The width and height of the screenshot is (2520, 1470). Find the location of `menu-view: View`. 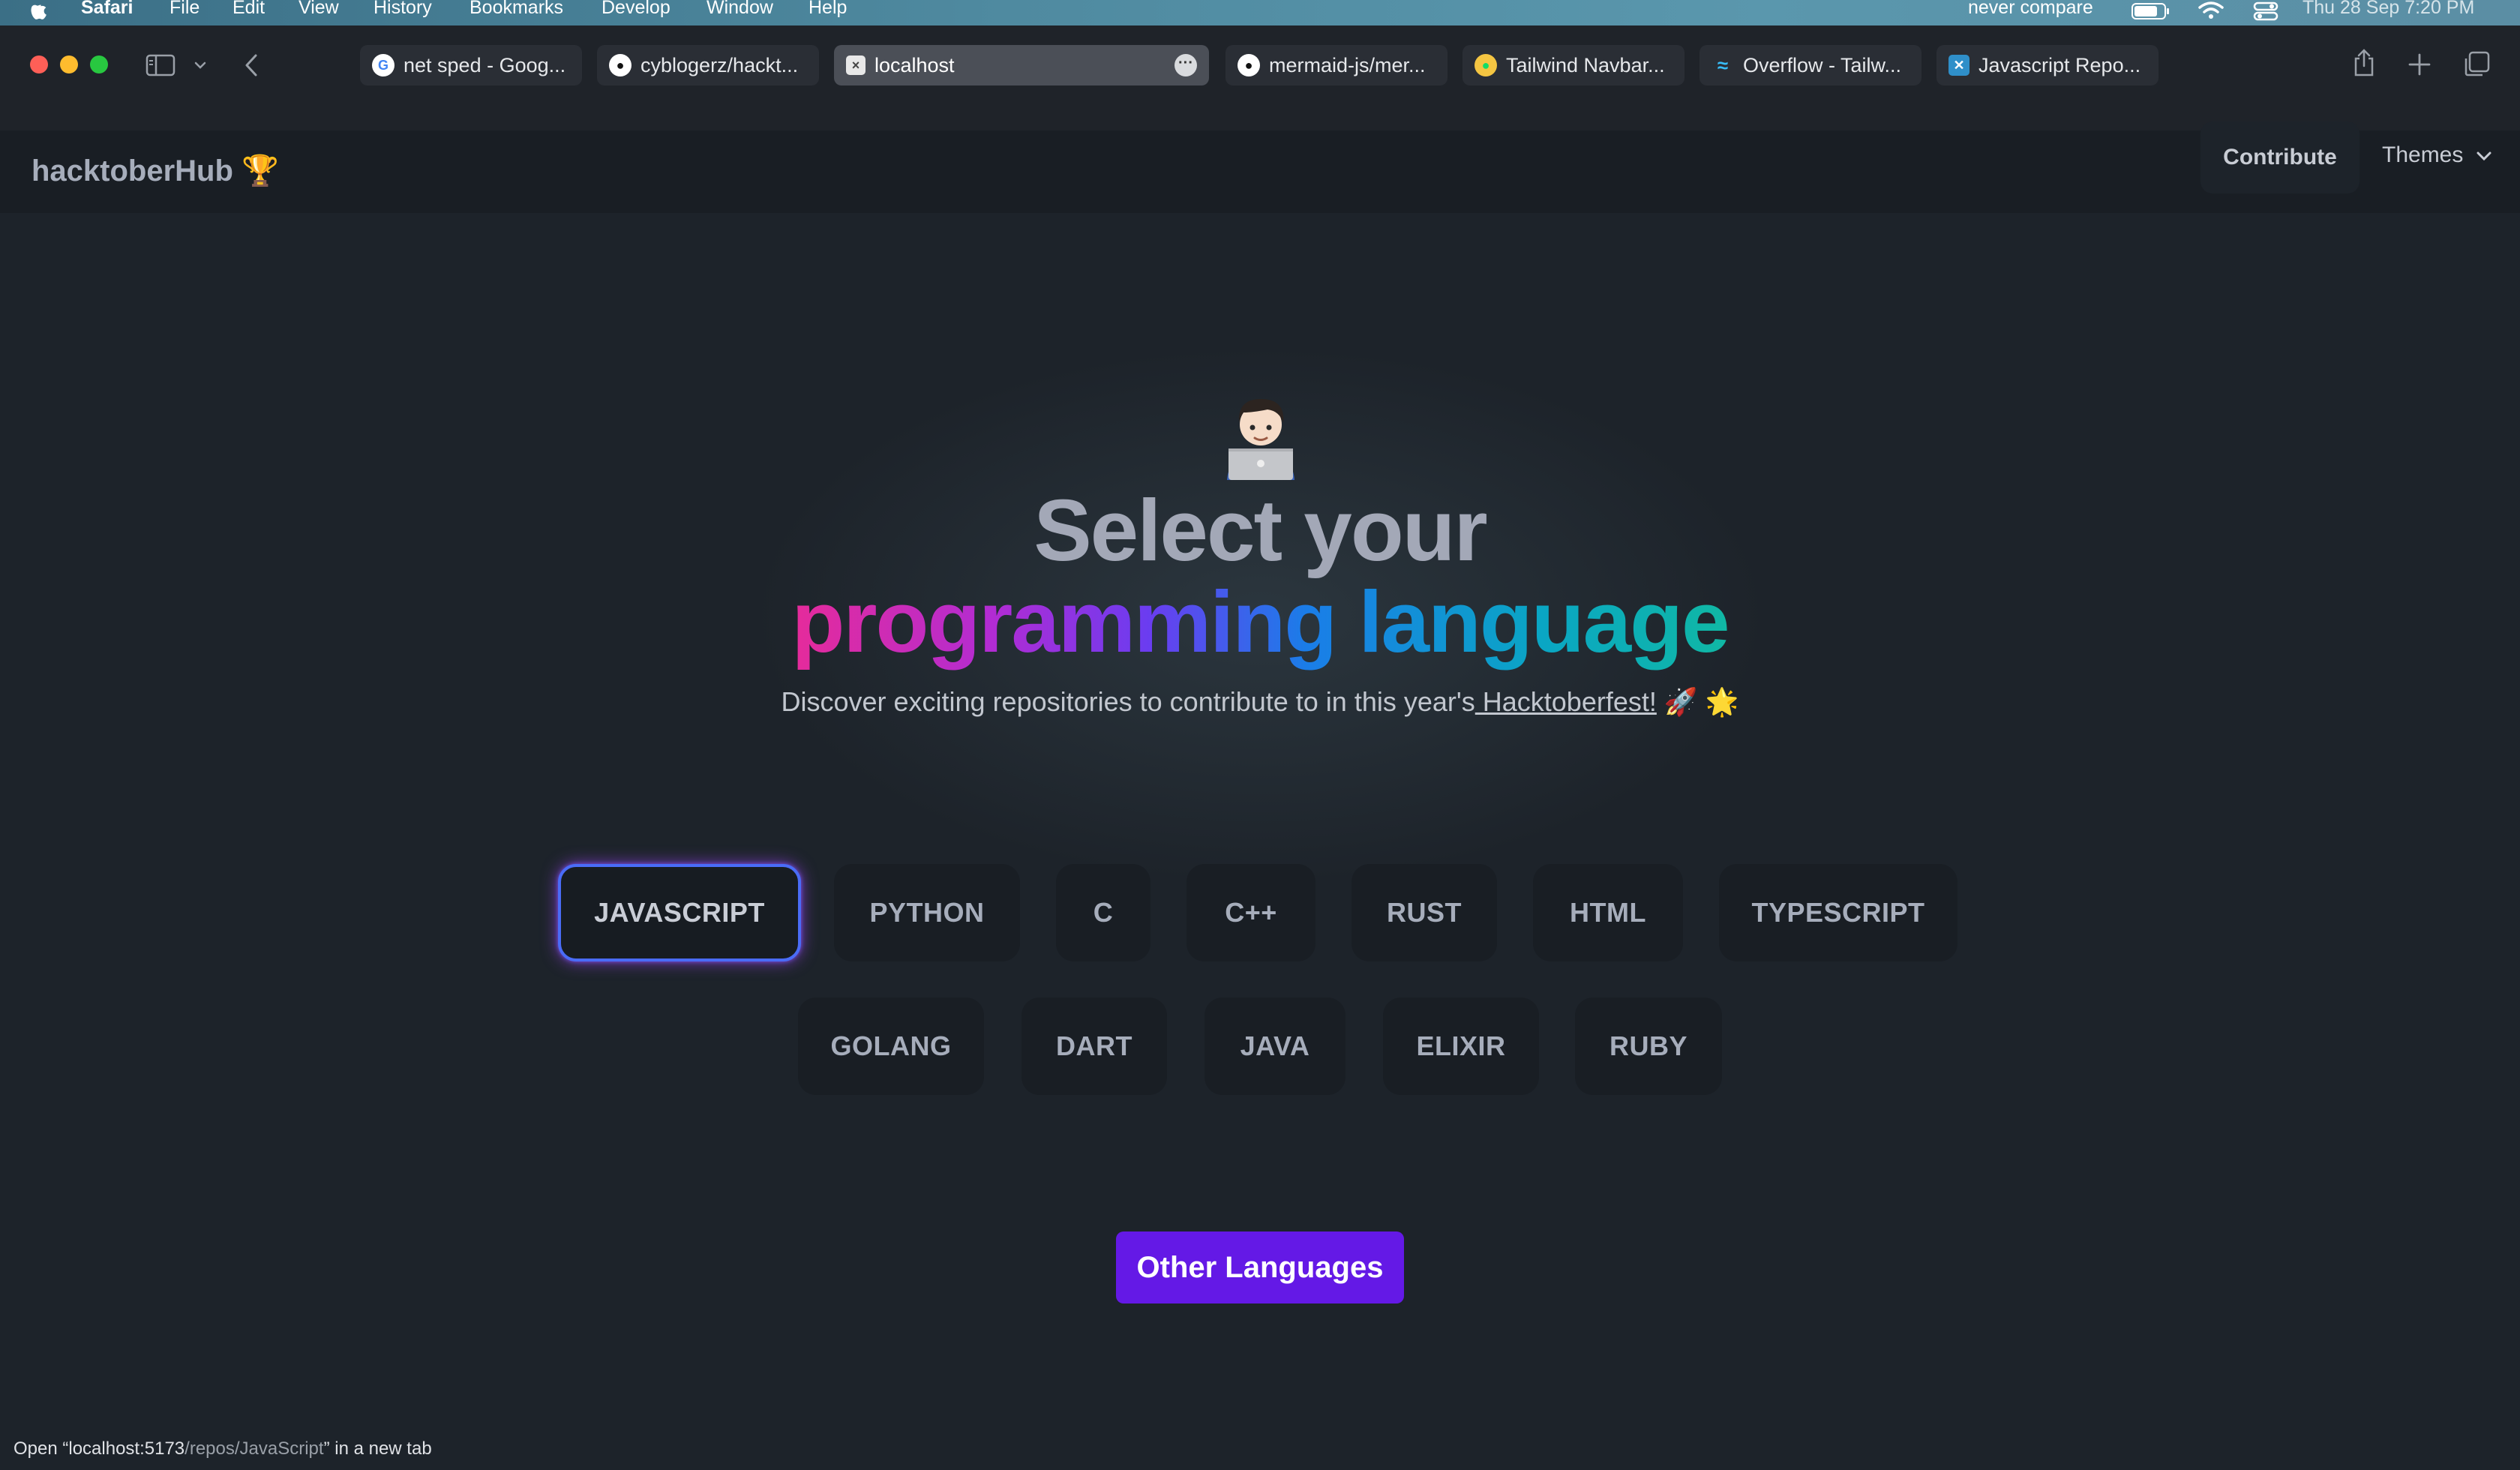

menu-view: View is located at coordinates (318, 9).